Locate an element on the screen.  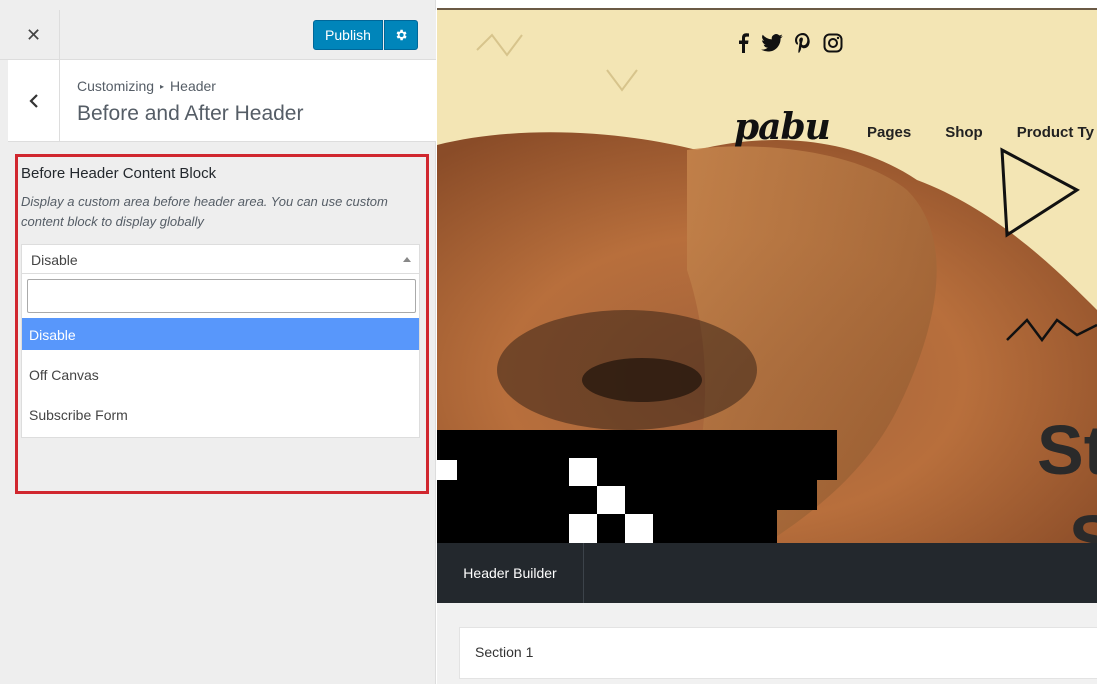
content-block-select: Disable is located at coordinates (220, 259).